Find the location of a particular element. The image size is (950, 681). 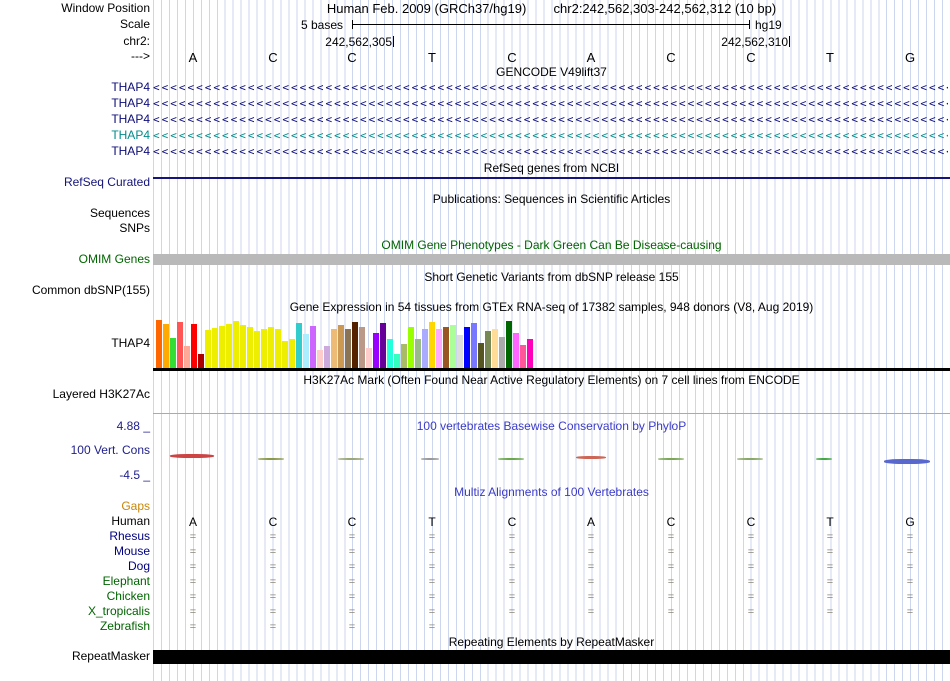

species-label-elephant: Elephant is located at coordinates (75, 581).